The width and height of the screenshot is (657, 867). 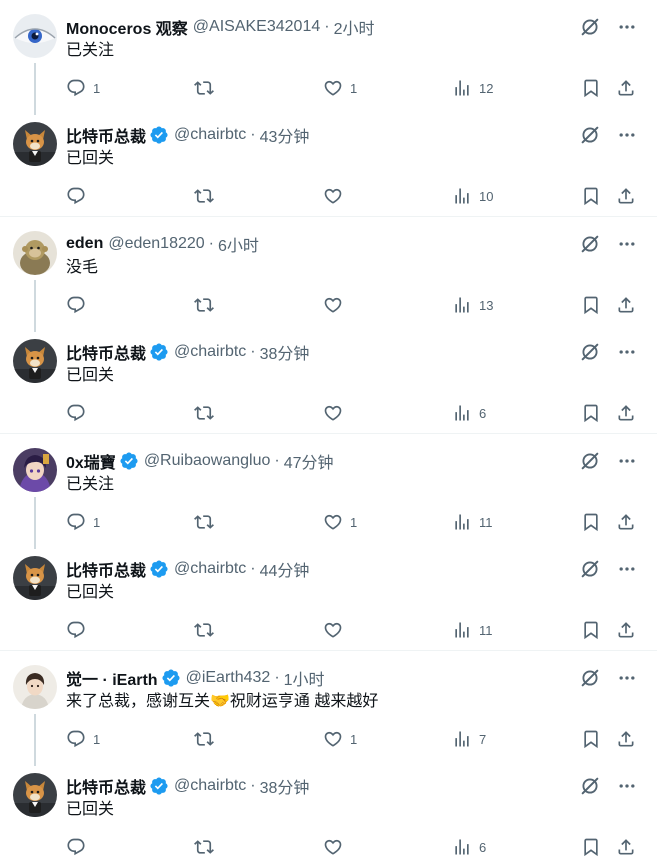 What do you see at coordinates (328, 596) in the screenshot?
I see `tweet: 比特币总裁 @chairbtc · 44分钟 已回关 11` at bounding box center [328, 596].